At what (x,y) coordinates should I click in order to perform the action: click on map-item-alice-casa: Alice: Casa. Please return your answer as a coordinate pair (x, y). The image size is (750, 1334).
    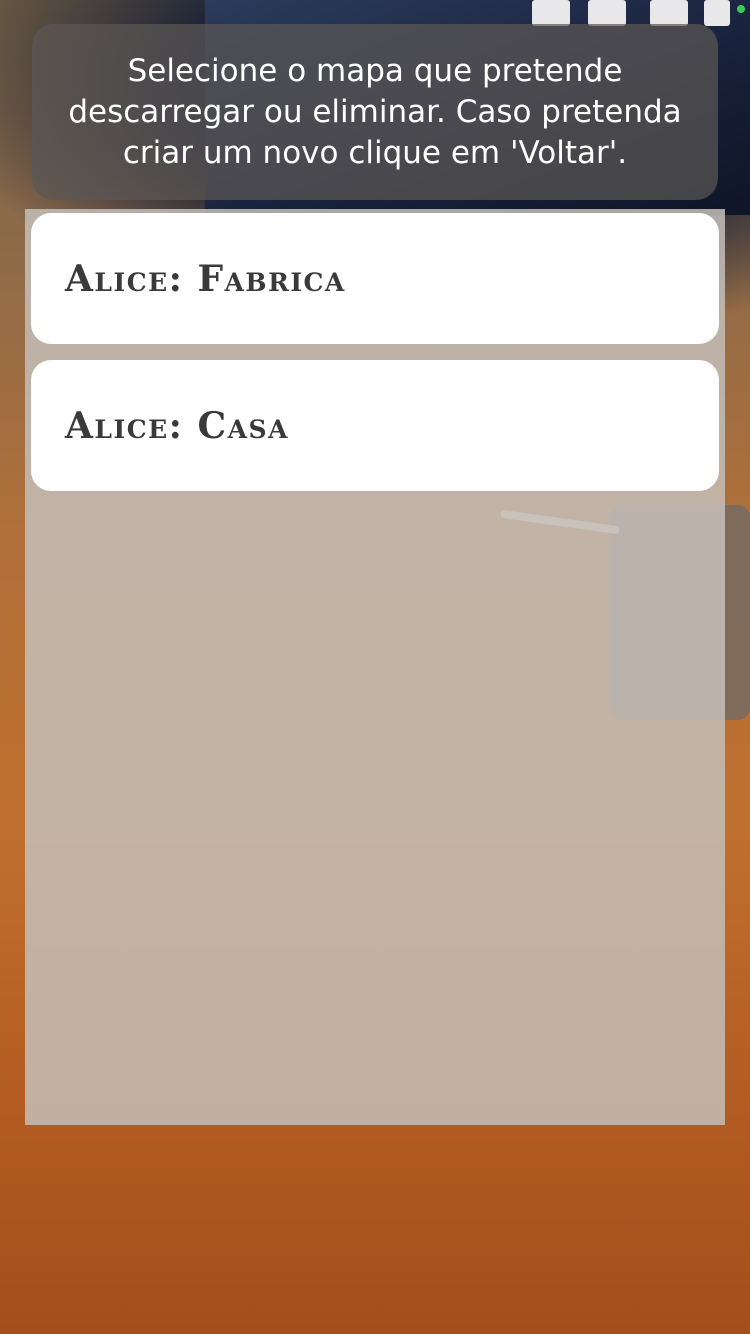
    Looking at the image, I should click on (375, 425).